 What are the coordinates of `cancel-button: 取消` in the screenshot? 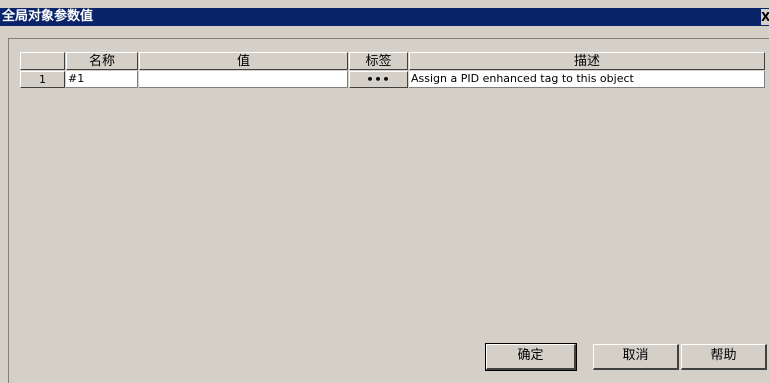 It's located at (636, 357).